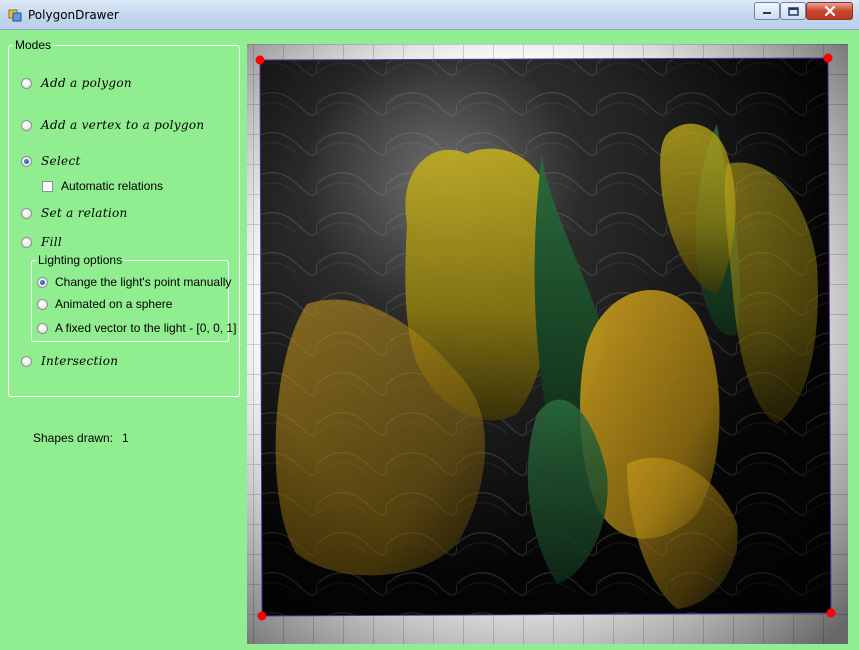 The image size is (859, 650). What do you see at coordinates (42, 282) in the screenshot?
I see `radio-button-light-manual` at bounding box center [42, 282].